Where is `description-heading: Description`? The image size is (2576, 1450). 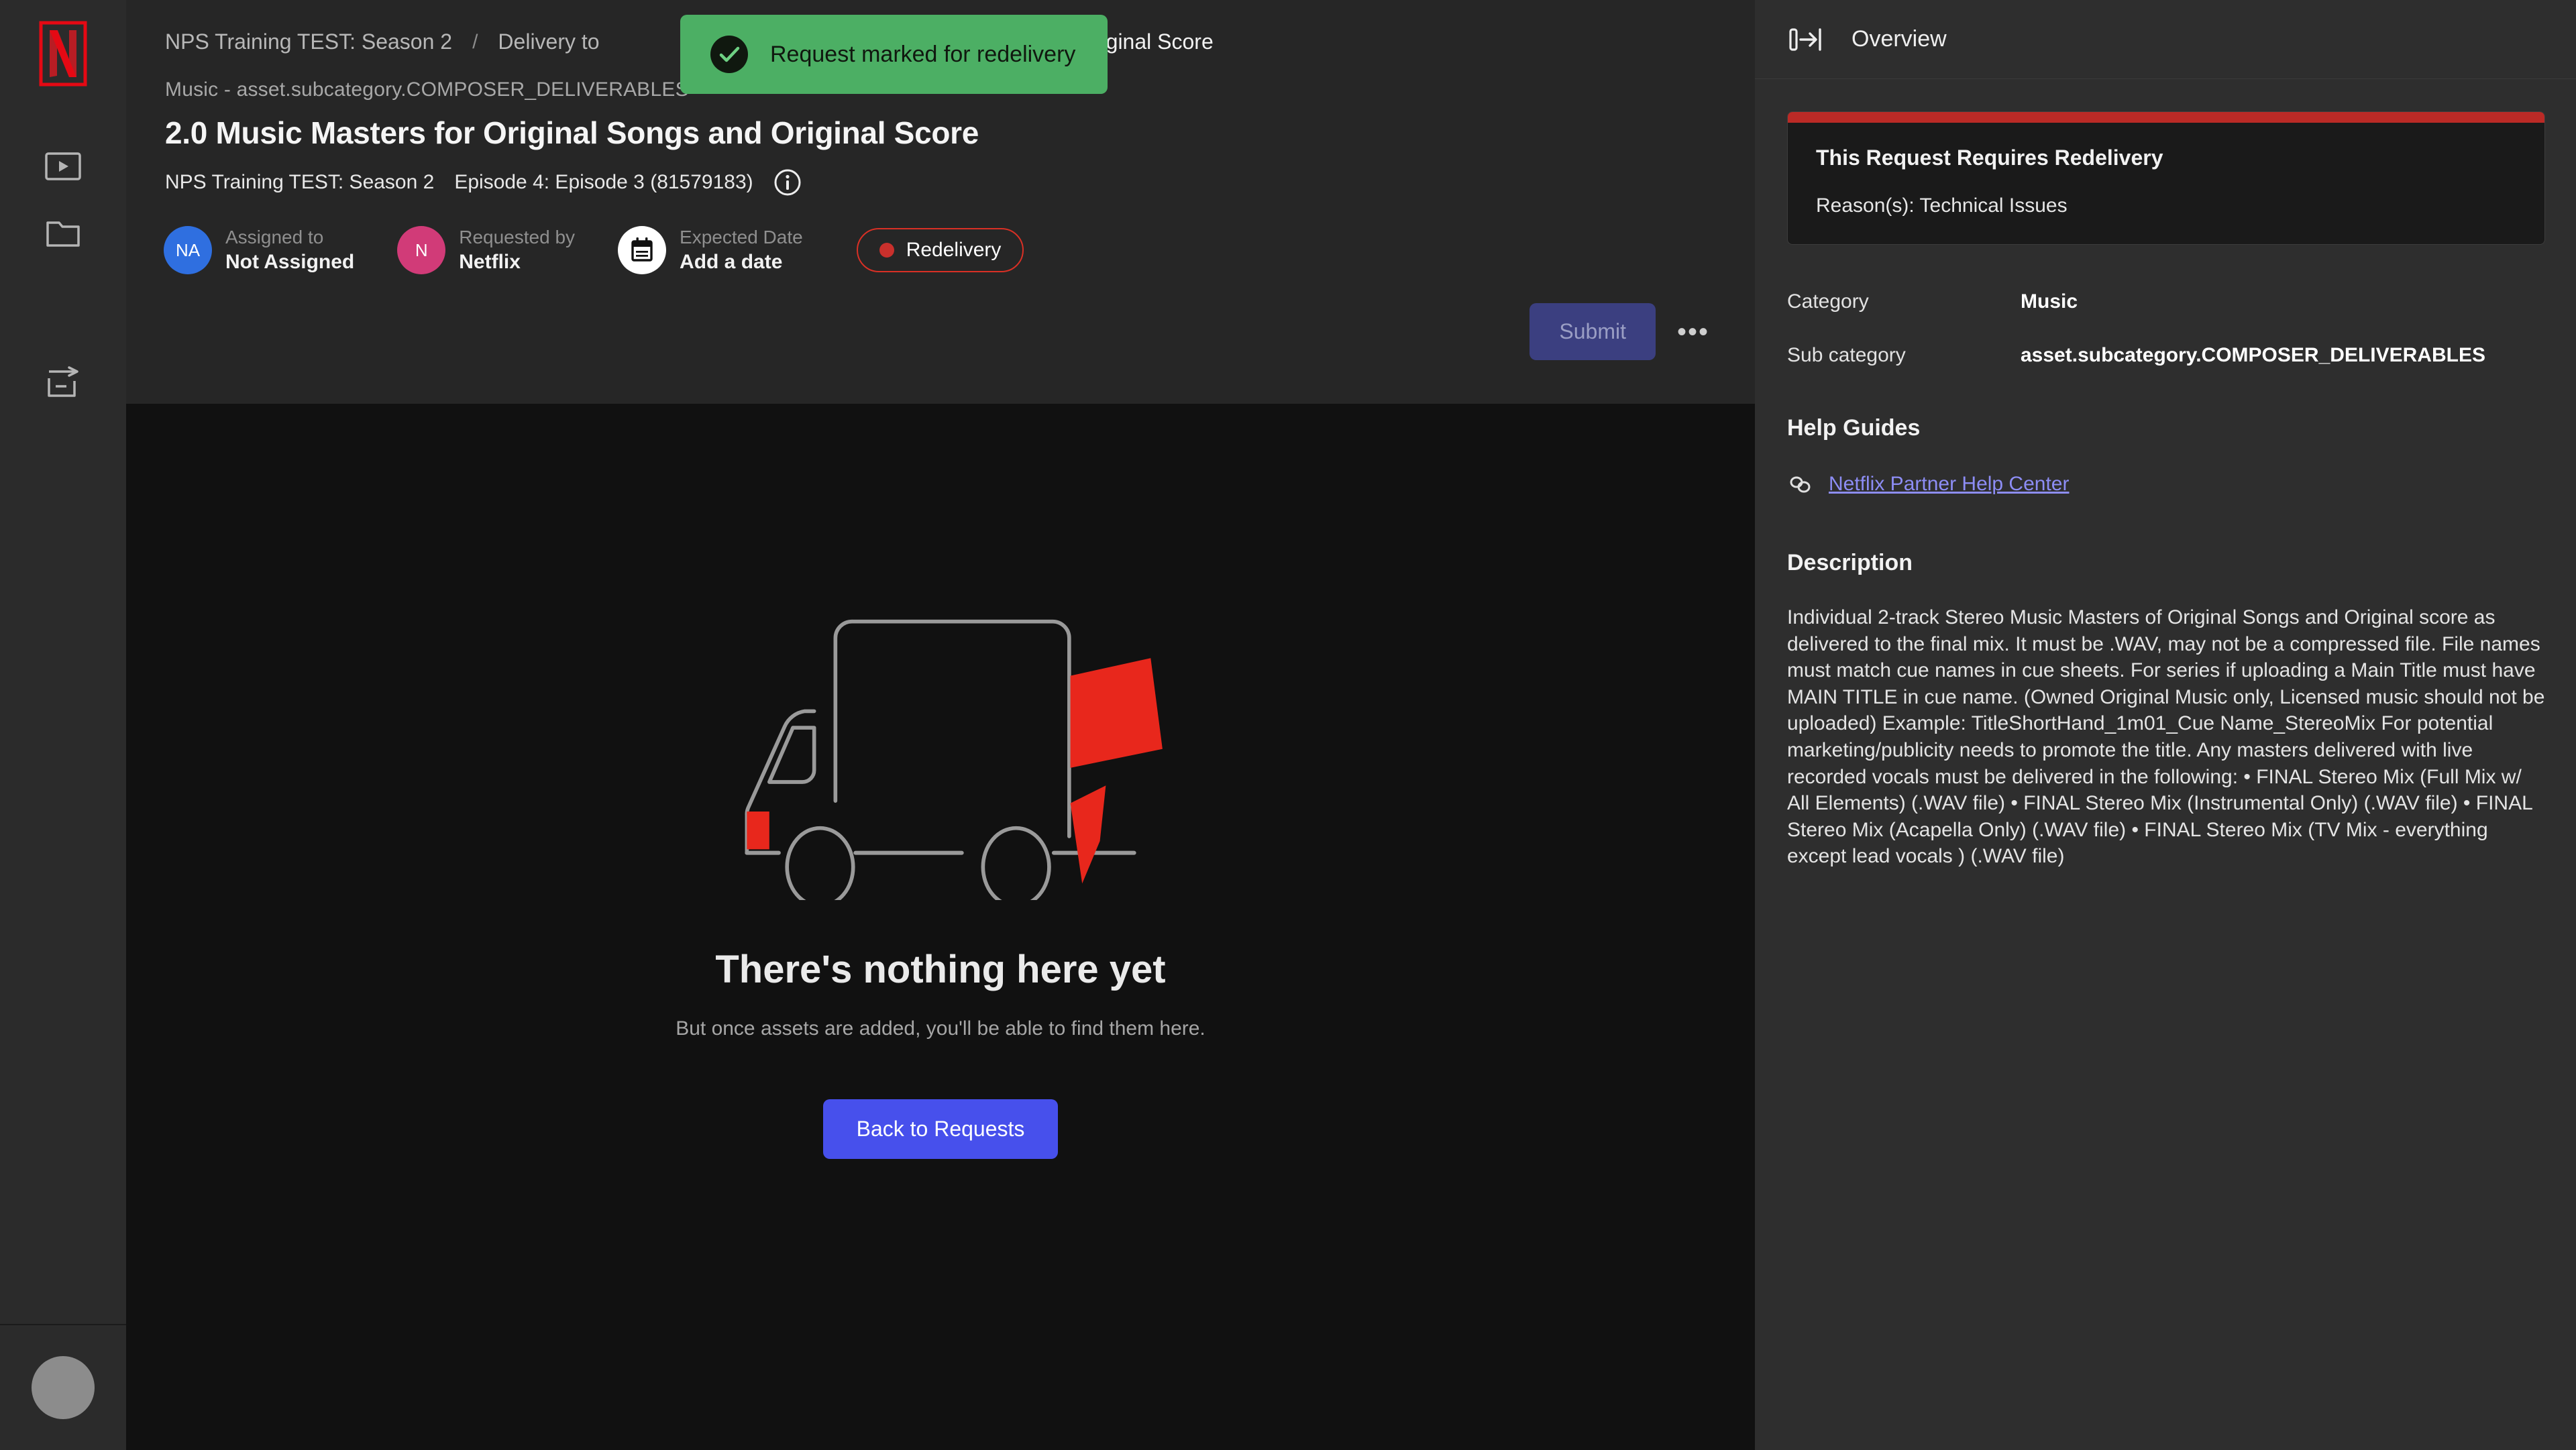
description-heading: Description is located at coordinates (1850, 562).